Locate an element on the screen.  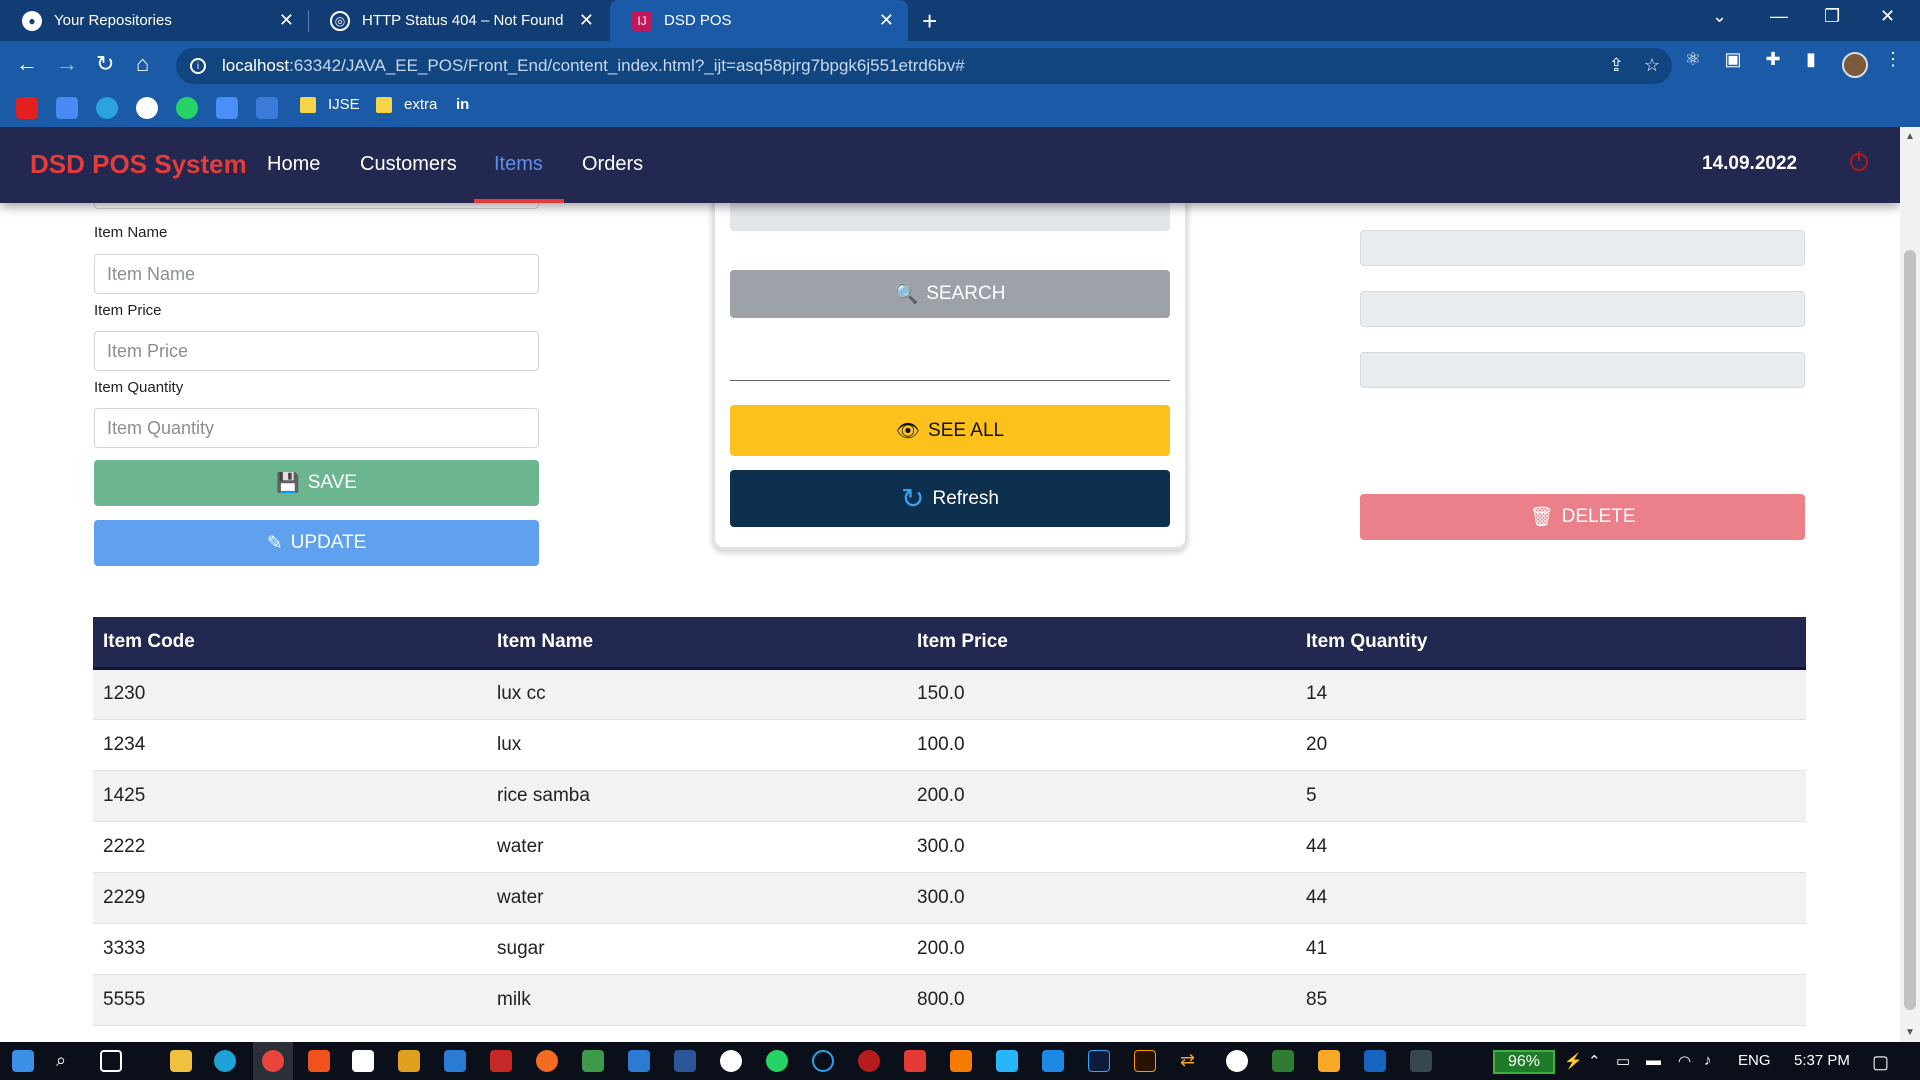
github-icon is located at coordinates (147, 108).